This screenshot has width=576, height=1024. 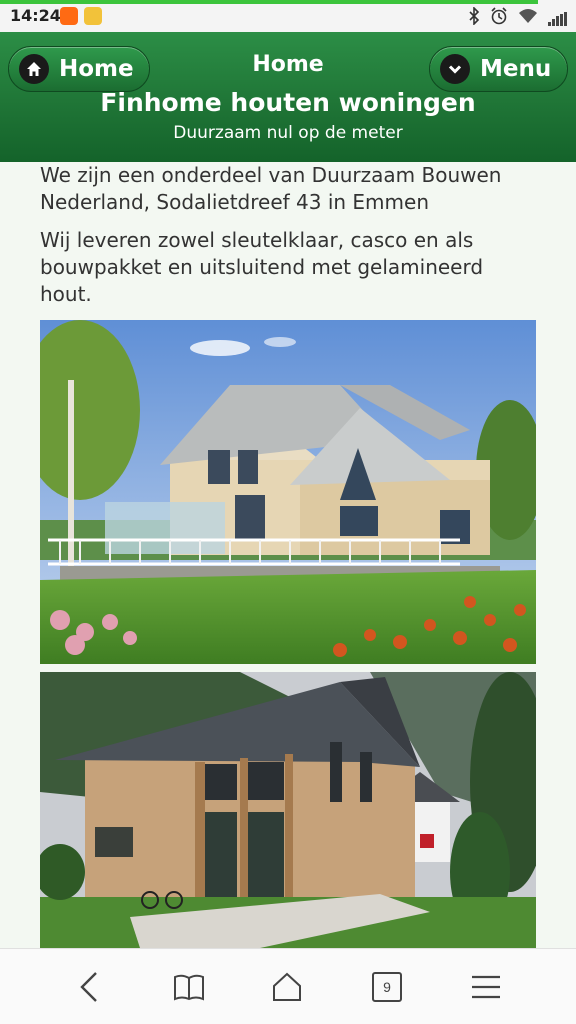 I want to click on tabs-icon: 9, so click(x=387, y=987).